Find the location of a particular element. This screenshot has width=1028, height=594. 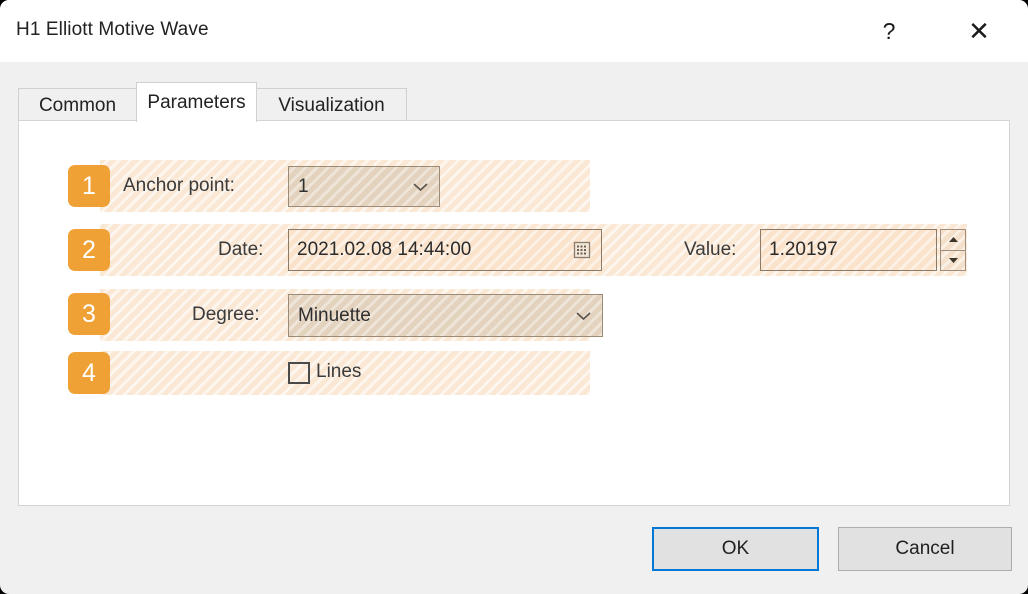

lines-checkbox-label: Lines is located at coordinates (339, 371).